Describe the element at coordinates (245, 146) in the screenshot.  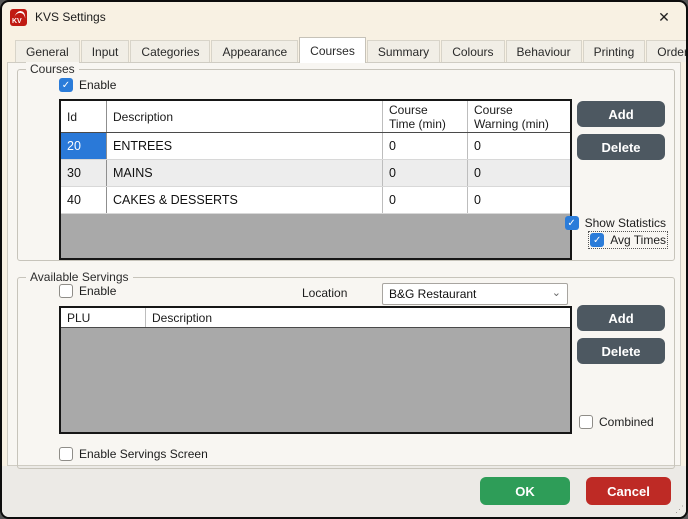
I see `table-cell-description: ENTREES` at that location.